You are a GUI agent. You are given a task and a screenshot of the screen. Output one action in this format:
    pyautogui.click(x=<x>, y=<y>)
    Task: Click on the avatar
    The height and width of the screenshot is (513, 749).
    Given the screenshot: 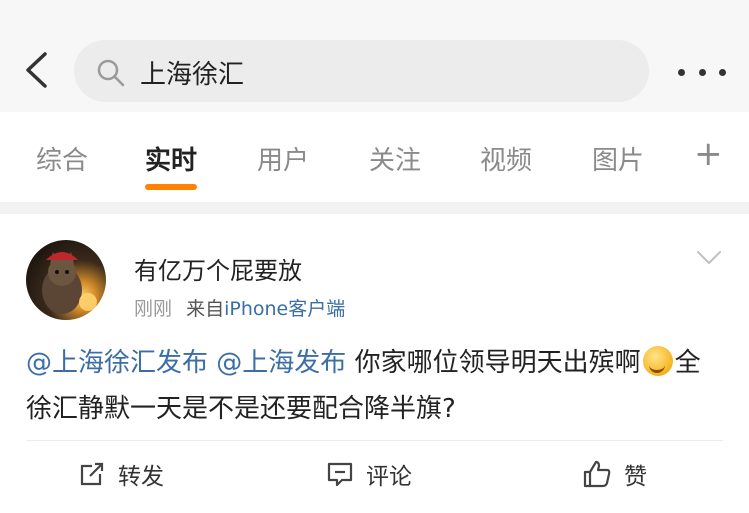 What is the action you would take?
    pyautogui.click(x=66, y=280)
    